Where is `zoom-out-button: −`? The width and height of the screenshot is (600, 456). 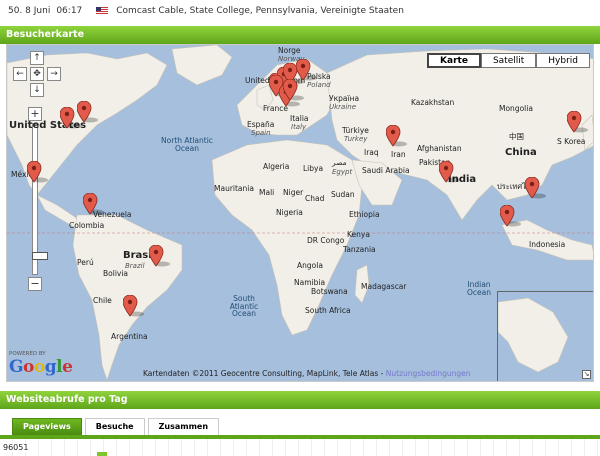 zoom-out-button: − is located at coordinates (35, 284).